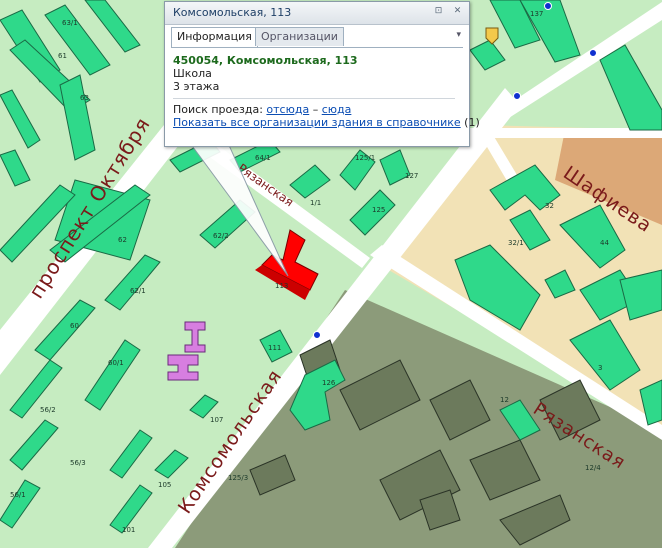 Image resolution: width=662 pixels, height=548 pixels. I want to click on house-number: 62, so click(122, 240).